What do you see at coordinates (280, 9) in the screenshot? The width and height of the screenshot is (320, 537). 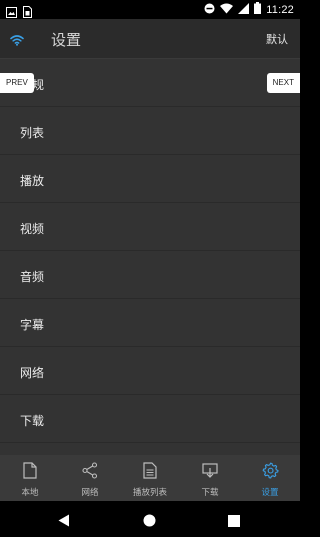 I see `status-time: 11:22` at bounding box center [280, 9].